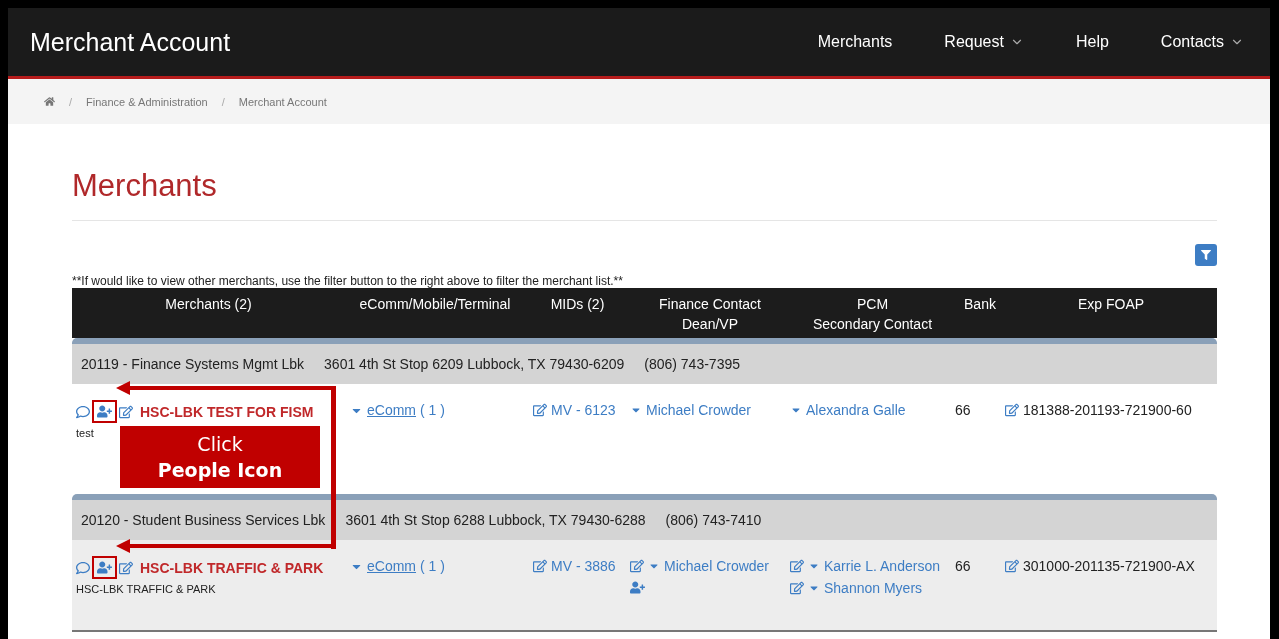 This screenshot has height=639, width=1279. Describe the element at coordinates (85, 433) in the screenshot. I see `merchant-subtitle: test` at that location.